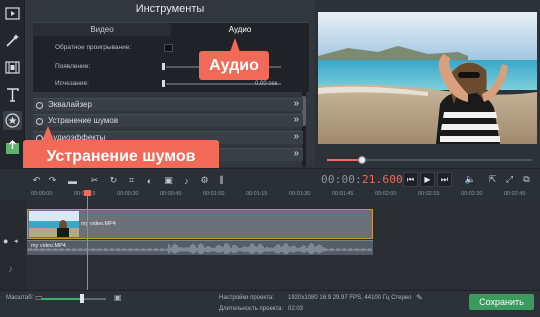  Describe the element at coordinates (171, 194) in the screenshot. I see `ruler-label: 00:00:45` at that location.